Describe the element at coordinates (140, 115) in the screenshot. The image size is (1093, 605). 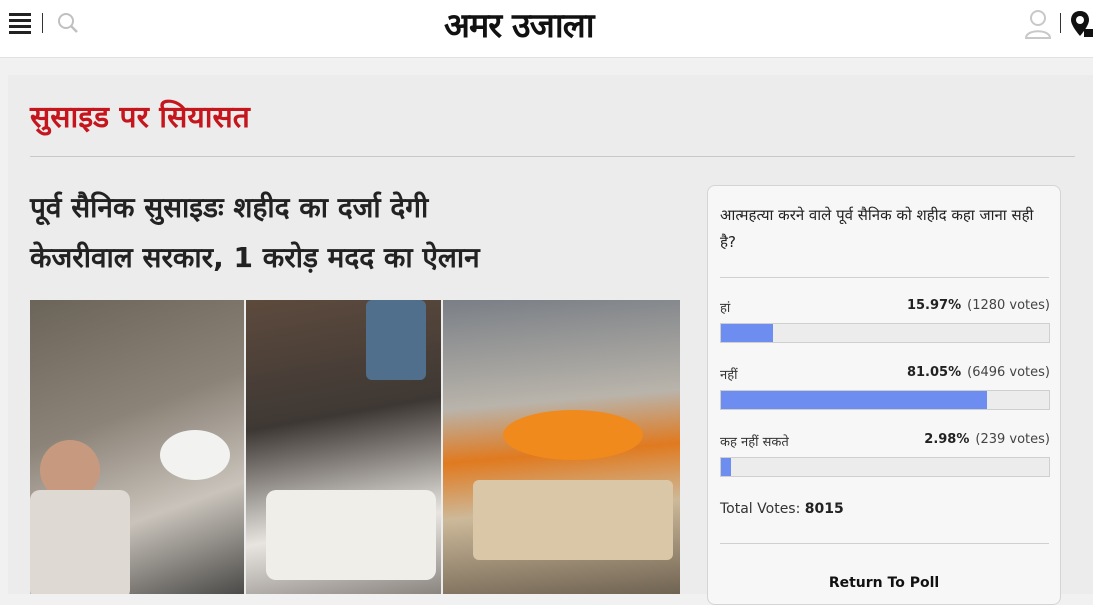
I see `section-title: सुसाइड पर सियासत` at that location.